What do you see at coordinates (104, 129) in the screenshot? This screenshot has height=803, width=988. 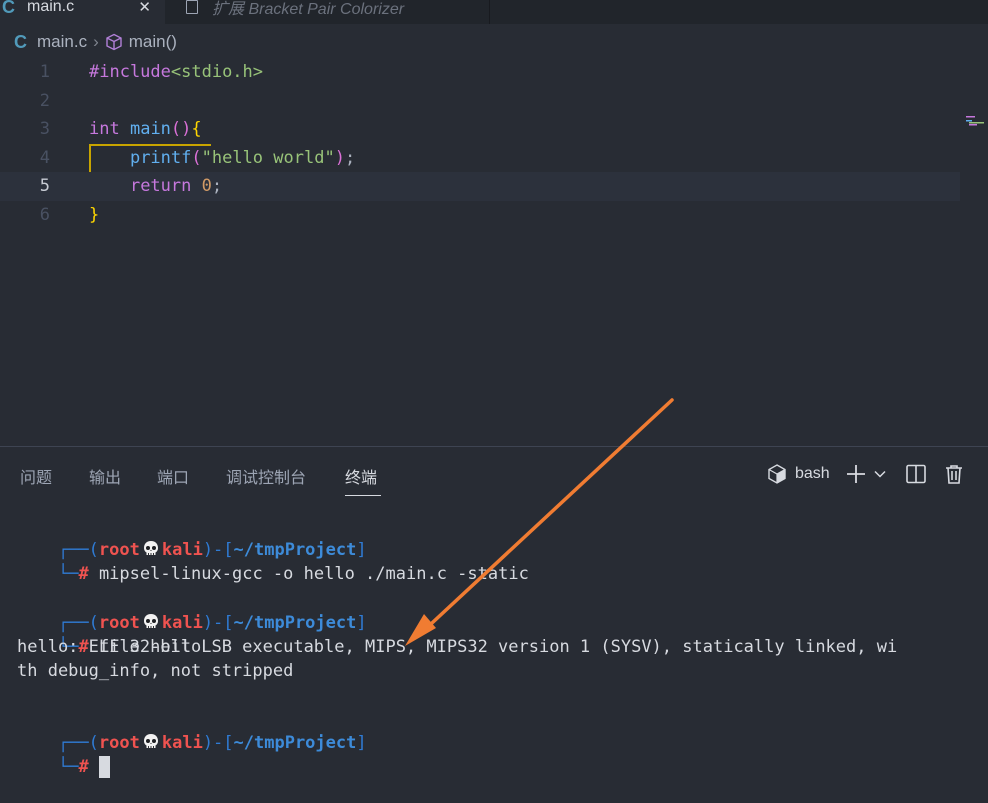 I see `code-token: int` at bounding box center [104, 129].